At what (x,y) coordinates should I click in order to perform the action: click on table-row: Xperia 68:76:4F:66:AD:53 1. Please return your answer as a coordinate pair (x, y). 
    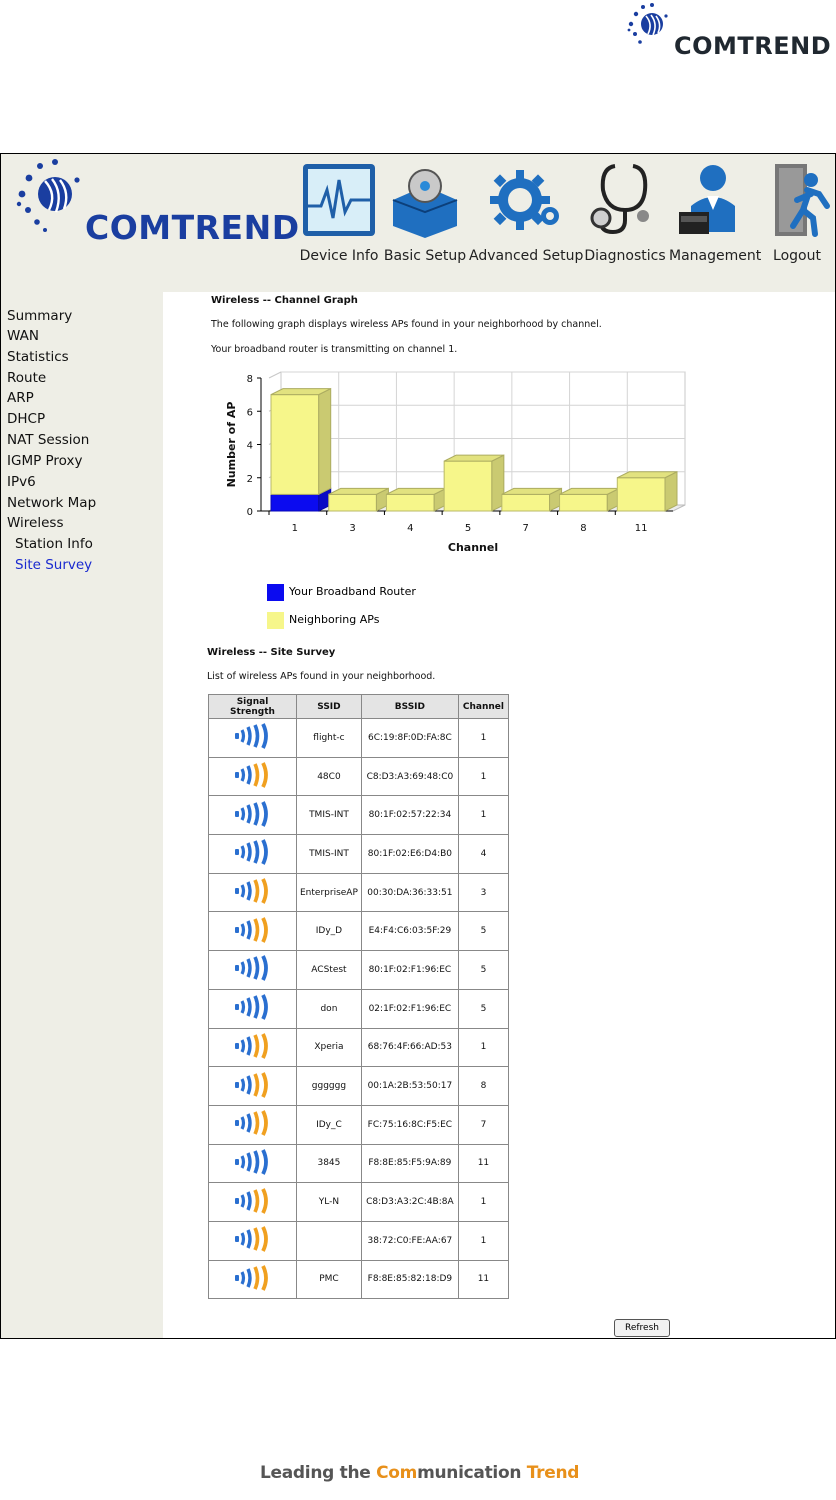
    Looking at the image, I should click on (358, 1047).